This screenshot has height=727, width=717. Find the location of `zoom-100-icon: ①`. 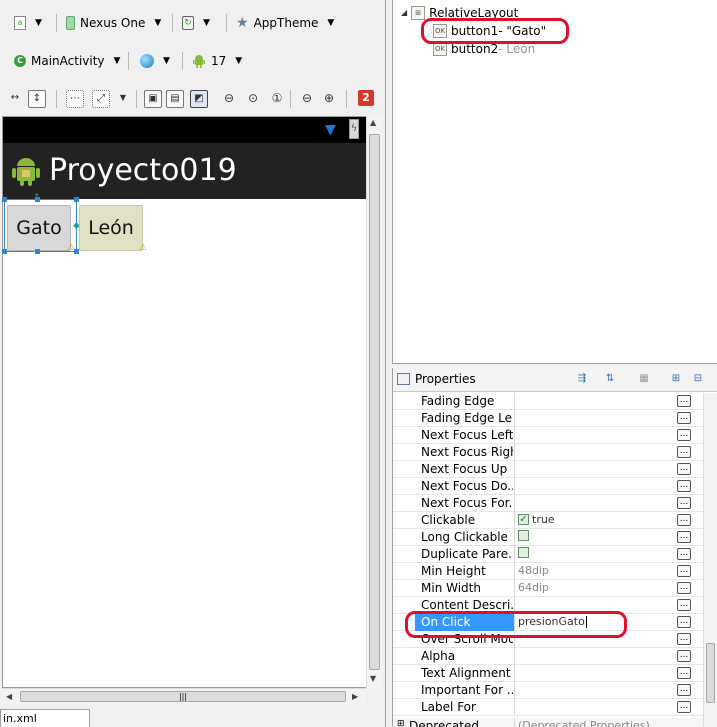

zoom-100-icon: ① is located at coordinates (277, 99).